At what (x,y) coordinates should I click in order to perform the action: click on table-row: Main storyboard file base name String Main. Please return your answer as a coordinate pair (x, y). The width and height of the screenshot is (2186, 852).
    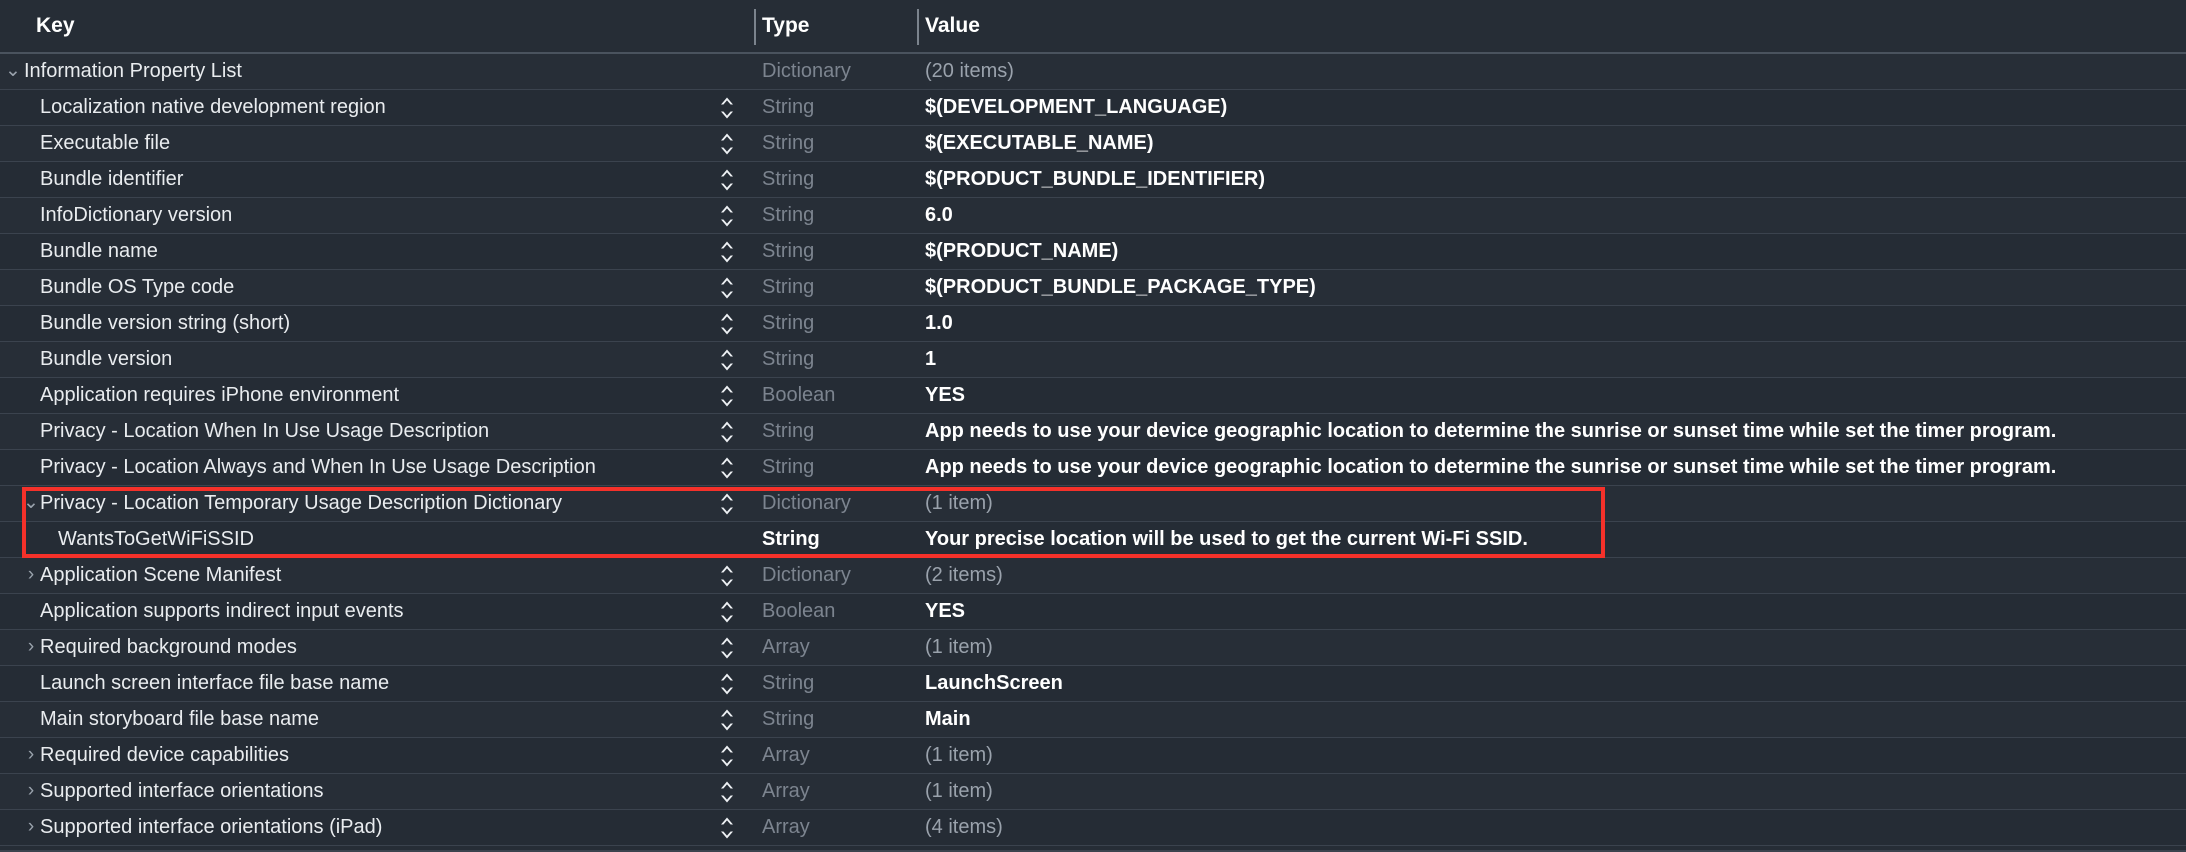
    Looking at the image, I should click on (1093, 720).